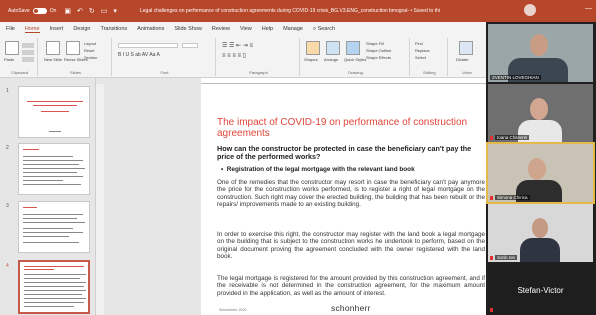 The width and height of the screenshot is (596, 315). What do you see at coordinates (429, 72) in the screenshot?
I see `editing-group-label: Editing` at bounding box center [429, 72].